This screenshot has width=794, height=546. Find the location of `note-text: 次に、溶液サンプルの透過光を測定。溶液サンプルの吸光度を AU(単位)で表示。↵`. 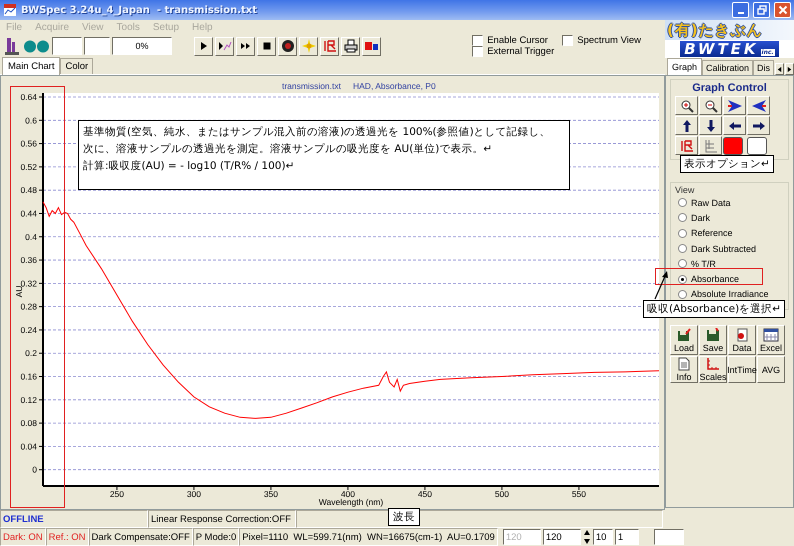

note-text: 次に、溶液サンプルの透過光を測定。溶液サンプルの吸光度を AU(単位)で表示。↵ is located at coordinates (288, 149).